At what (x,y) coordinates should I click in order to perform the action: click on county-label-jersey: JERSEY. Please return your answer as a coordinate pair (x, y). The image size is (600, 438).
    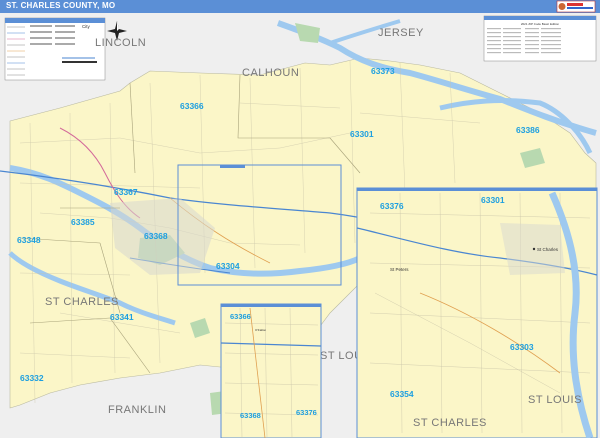
    Looking at the image, I should click on (401, 33).